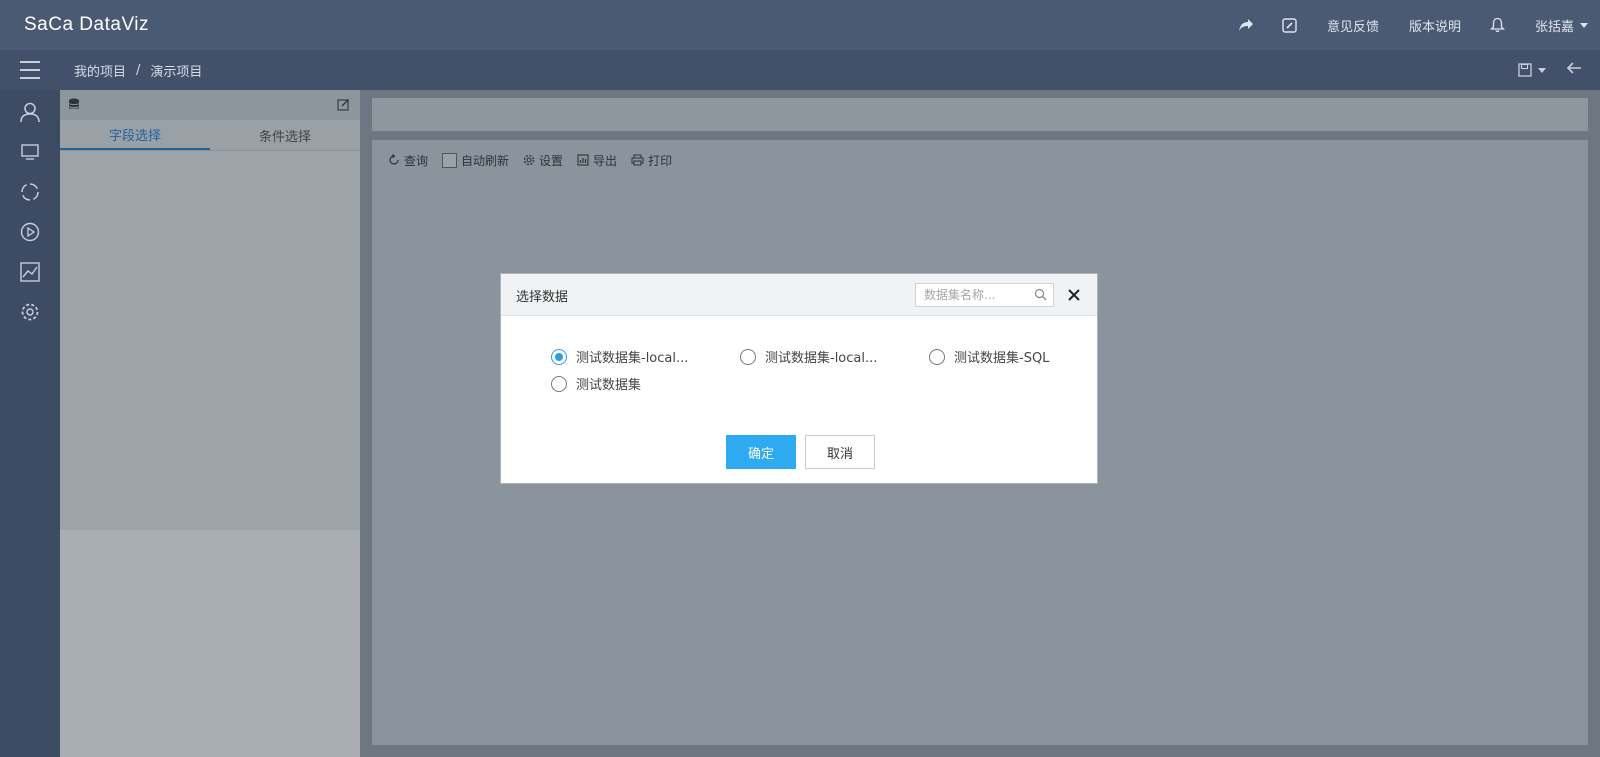 Image resolution: width=1600 pixels, height=757 pixels. I want to click on printer-icon, so click(637, 160).